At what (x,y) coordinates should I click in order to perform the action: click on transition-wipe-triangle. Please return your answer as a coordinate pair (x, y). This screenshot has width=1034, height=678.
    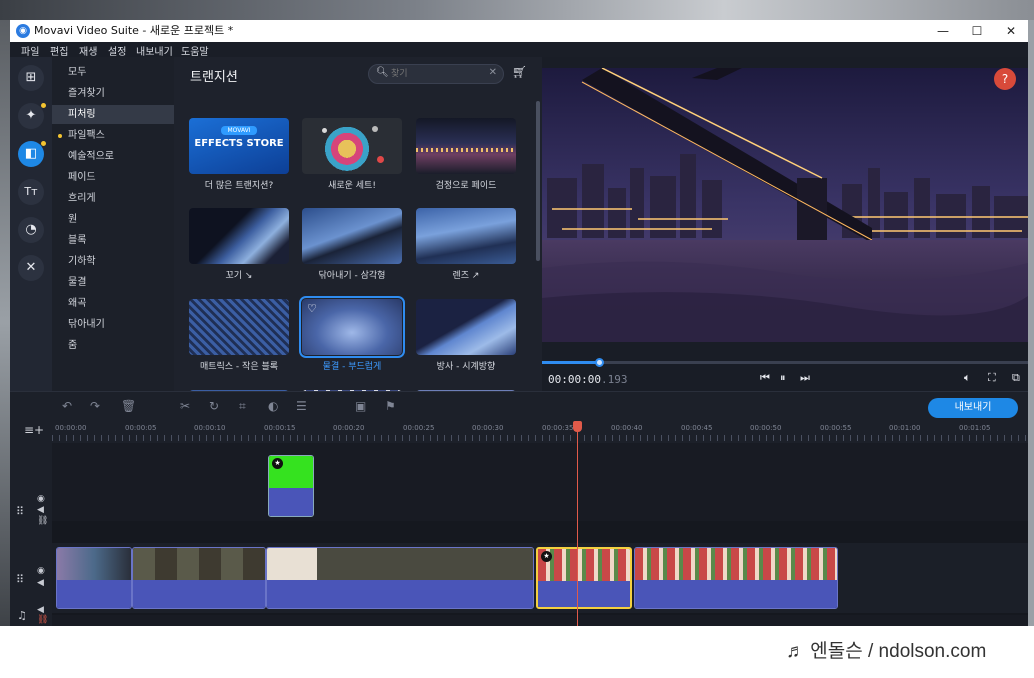
    Looking at the image, I should click on (352, 236).